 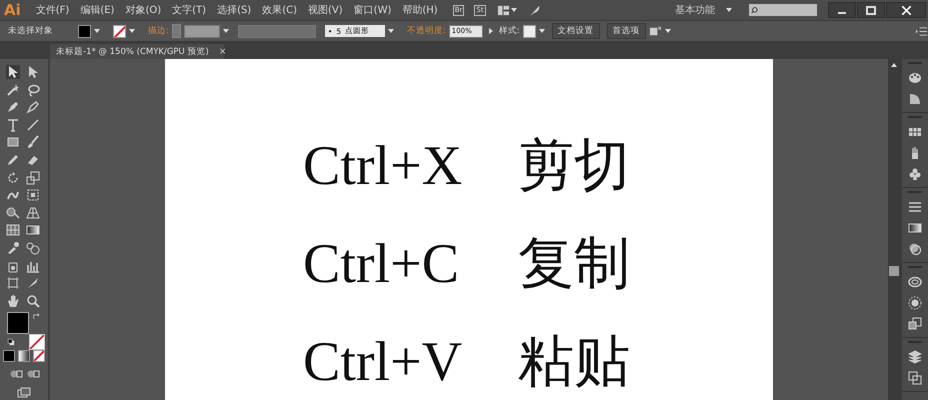 I want to click on line-icon, so click(x=33, y=125).